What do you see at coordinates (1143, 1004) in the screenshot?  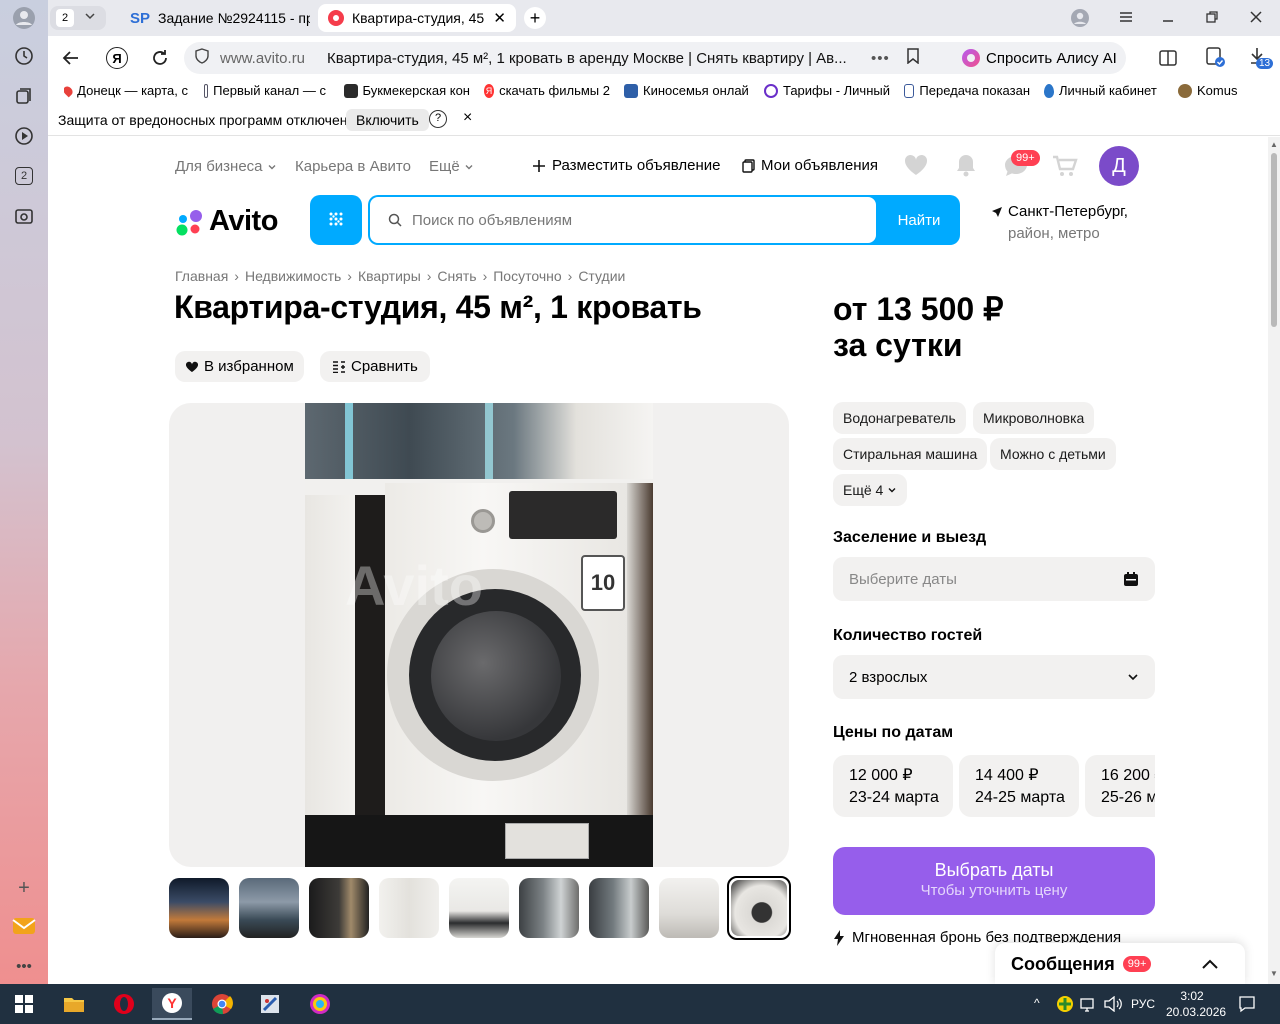 I see `language-indicator: РУС` at bounding box center [1143, 1004].